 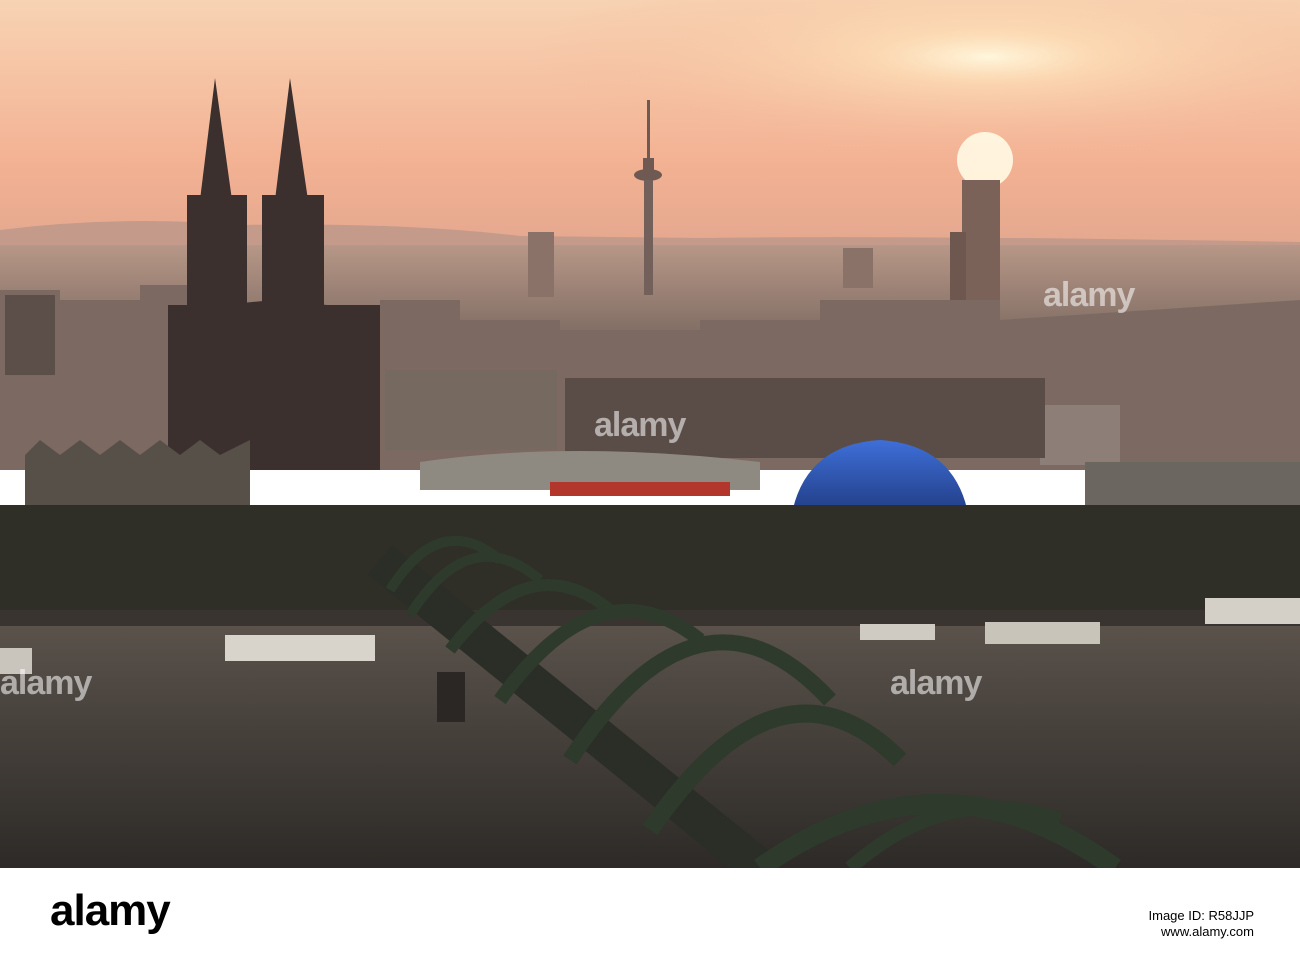 What do you see at coordinates (858, 268) in the screenshot?
I see `building-far` at bounding box center [858, 268].